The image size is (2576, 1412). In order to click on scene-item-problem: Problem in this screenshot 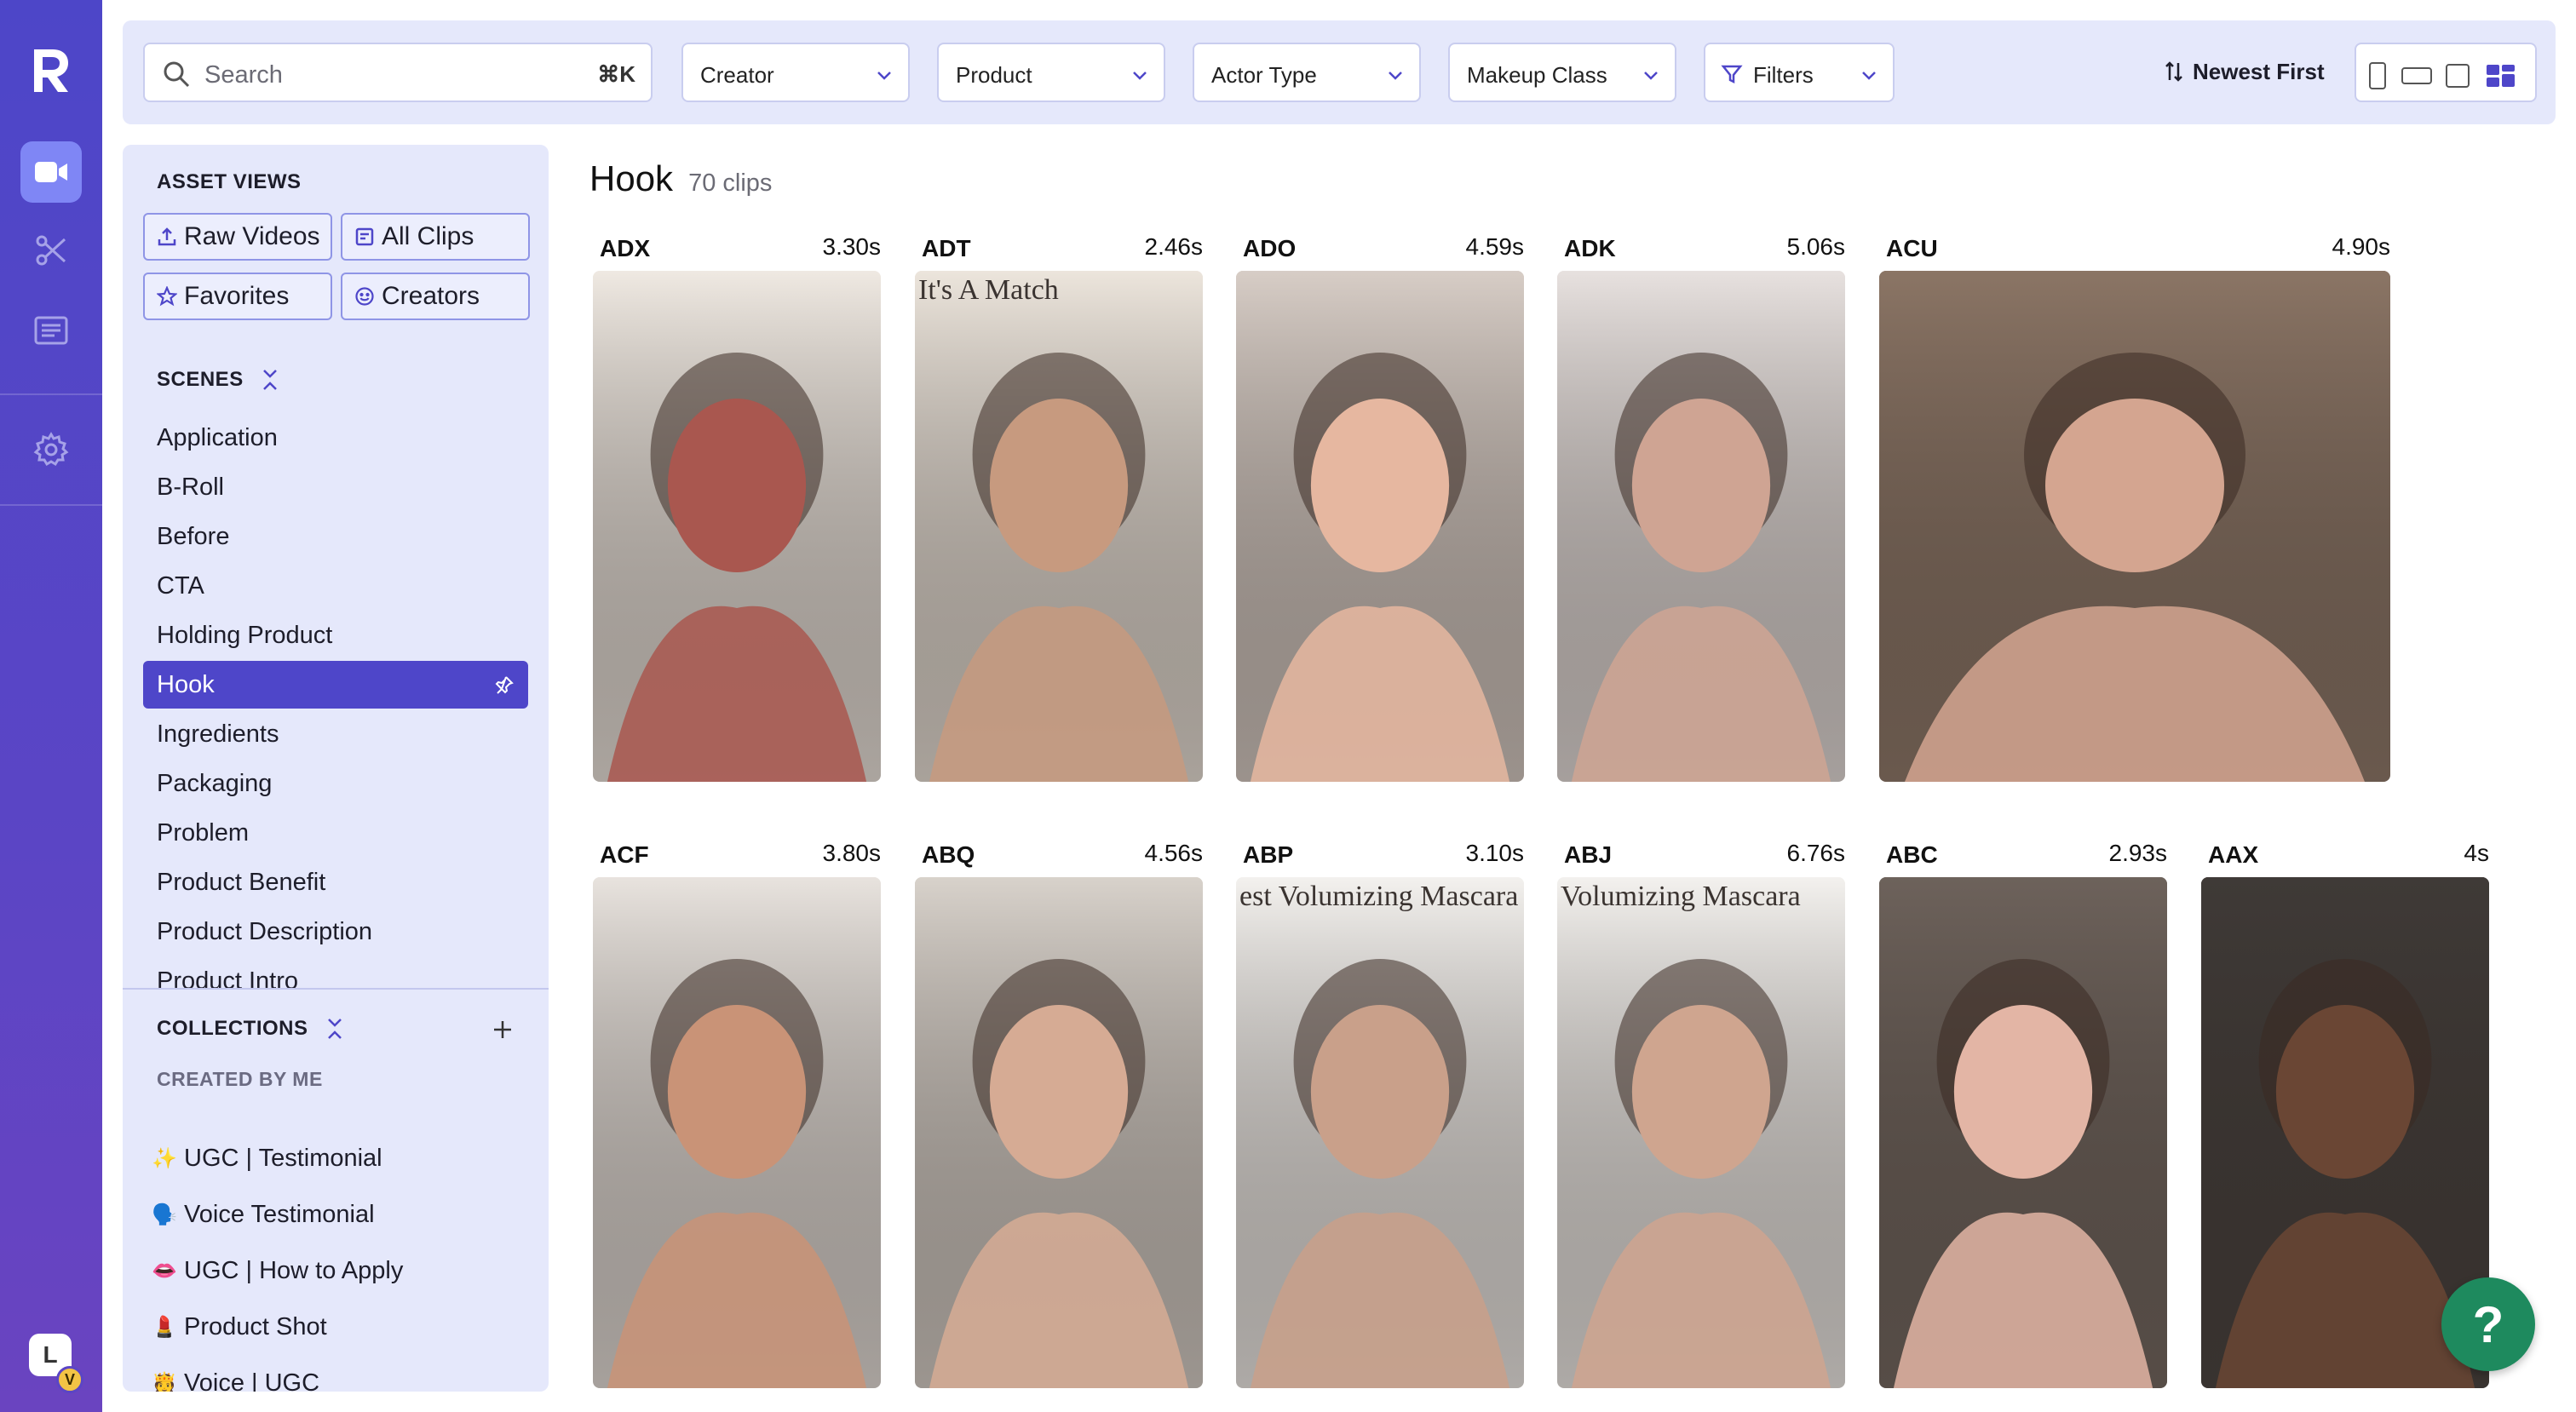, I will do `click(336, 833)`.